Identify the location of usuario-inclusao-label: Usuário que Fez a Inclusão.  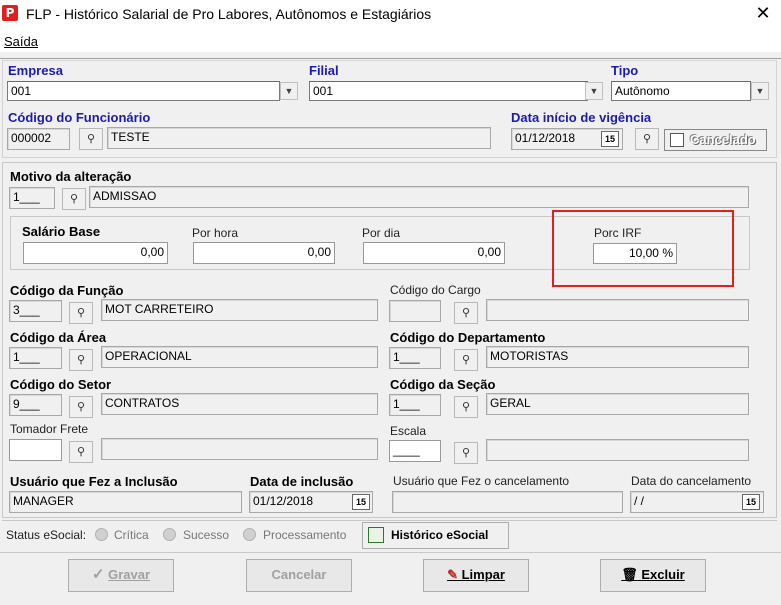
(94, 481).